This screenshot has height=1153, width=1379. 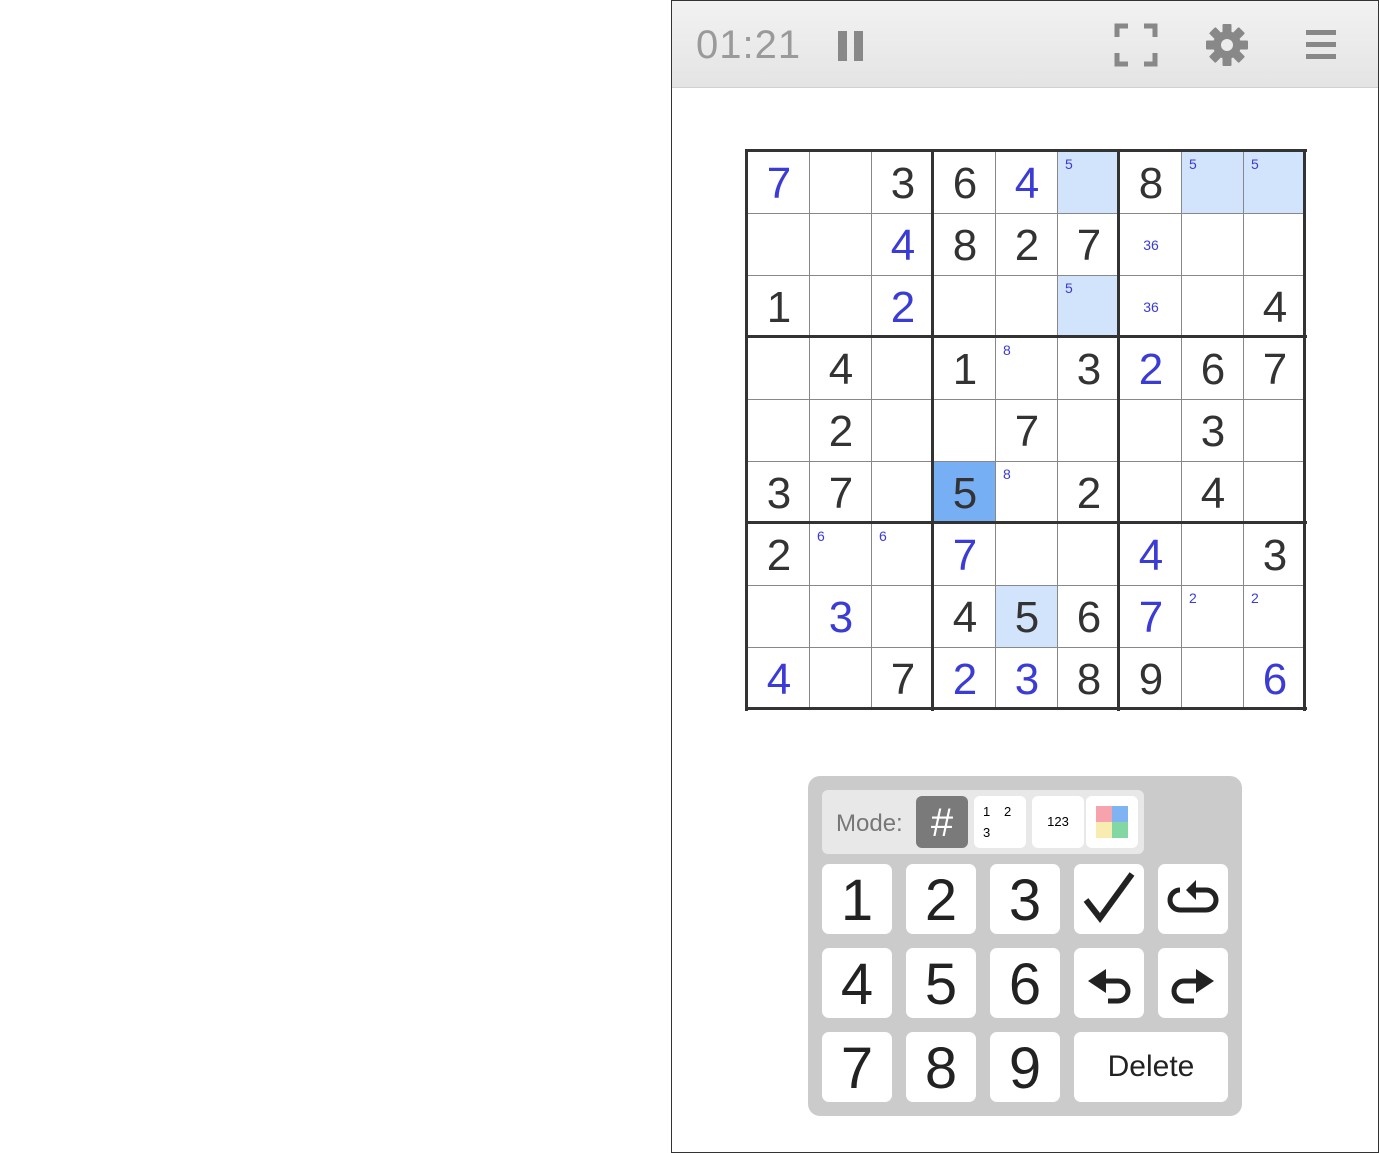 I want to click on grid-cell-r8c3, so click(x=903, y=617).